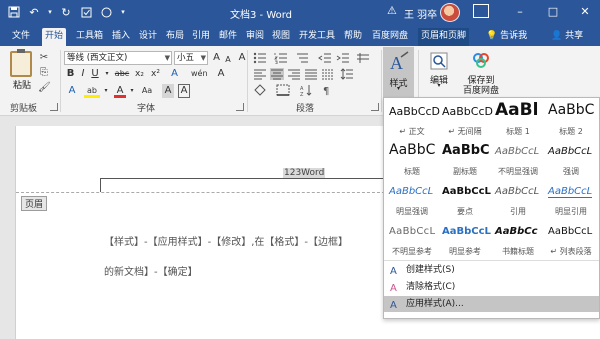  I want to click on style-intense-reference: AaBbCcL 明显参考, so click(465, 239).